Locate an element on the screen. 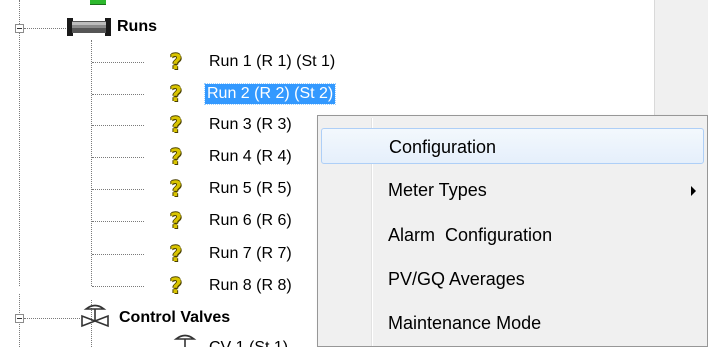  menu-item-label: PV/GQ Averages is located at coordinates (456, 279).